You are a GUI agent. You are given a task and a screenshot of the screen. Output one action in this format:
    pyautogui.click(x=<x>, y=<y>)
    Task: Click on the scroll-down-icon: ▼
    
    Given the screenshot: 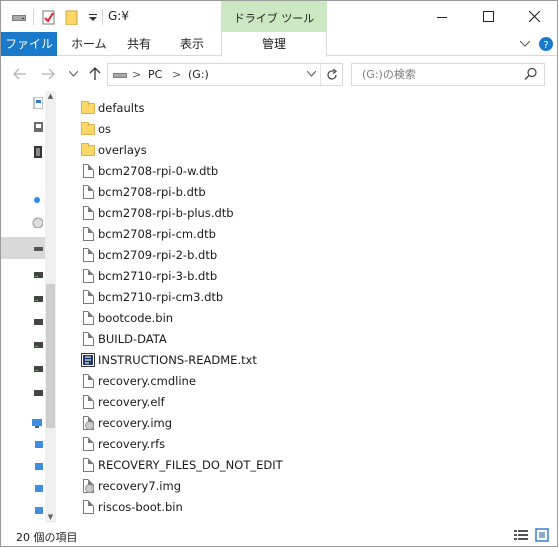 What is the action you would take?
    pyautogui.click(x=50, y=517)
    